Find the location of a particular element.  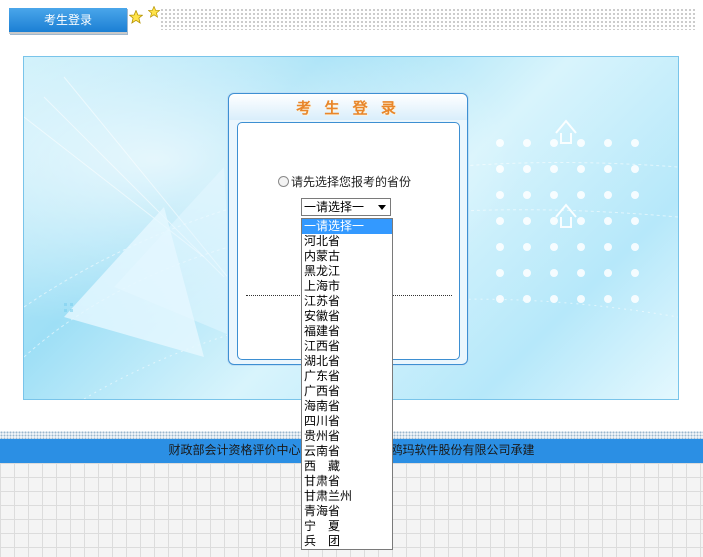

dropdown-option: 江苏省 is located at coordinates (347, 301).